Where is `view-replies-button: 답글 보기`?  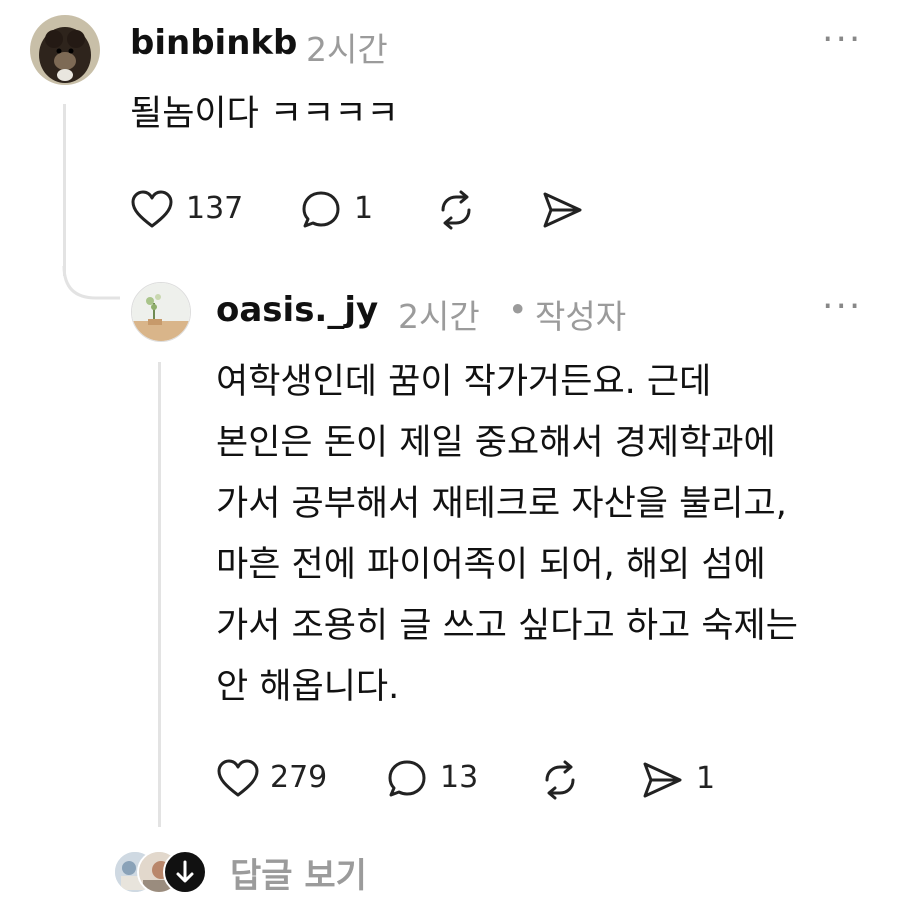
view-replies-button: 답글 보기 is located at coordinates (263, 871).